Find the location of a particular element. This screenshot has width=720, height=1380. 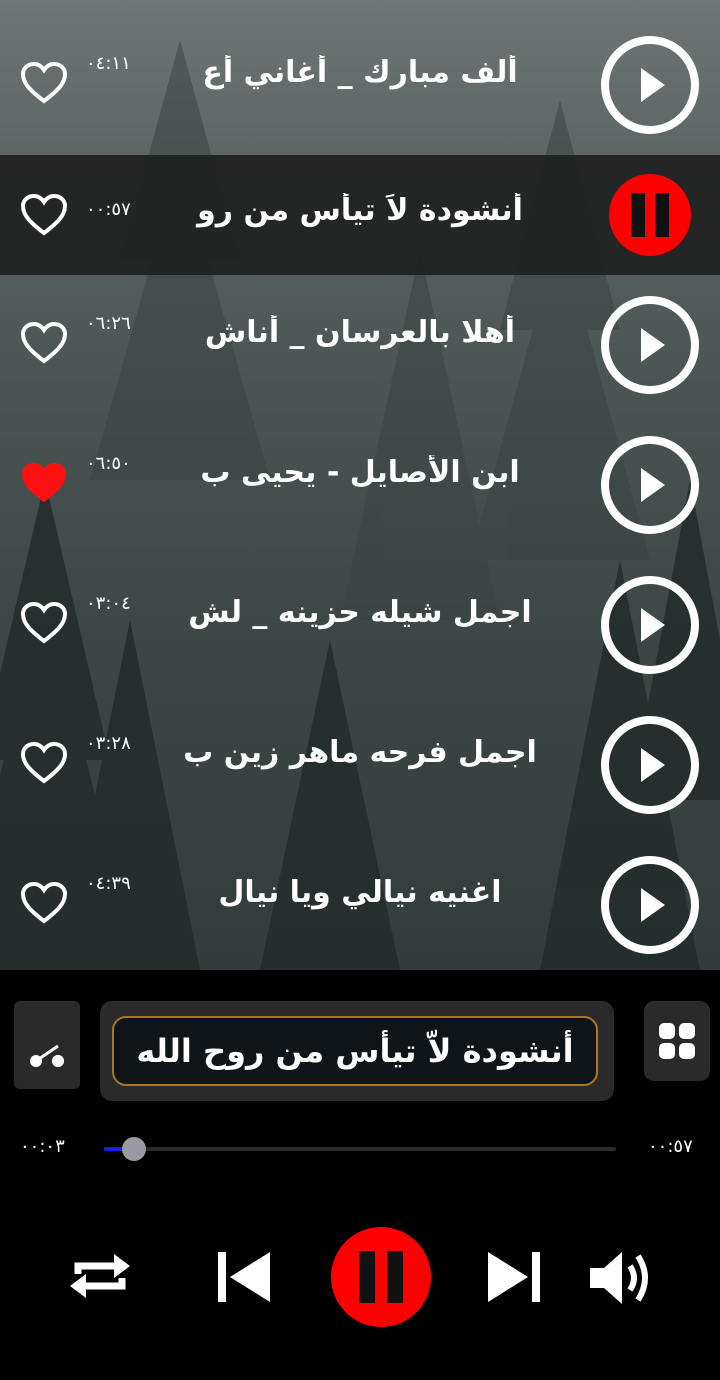

track-row: ٠٤:٣٩ اغنيه نيالي ويا نيال is located at coordinates (360, 905).